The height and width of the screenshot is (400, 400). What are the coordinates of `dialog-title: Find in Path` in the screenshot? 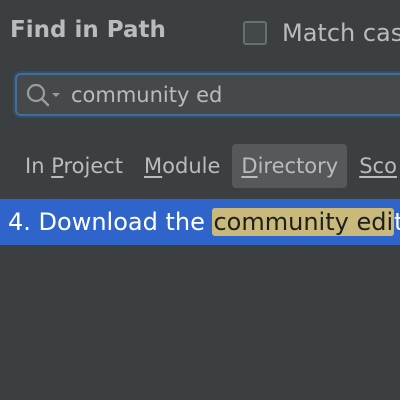 It's located at (88, 30).